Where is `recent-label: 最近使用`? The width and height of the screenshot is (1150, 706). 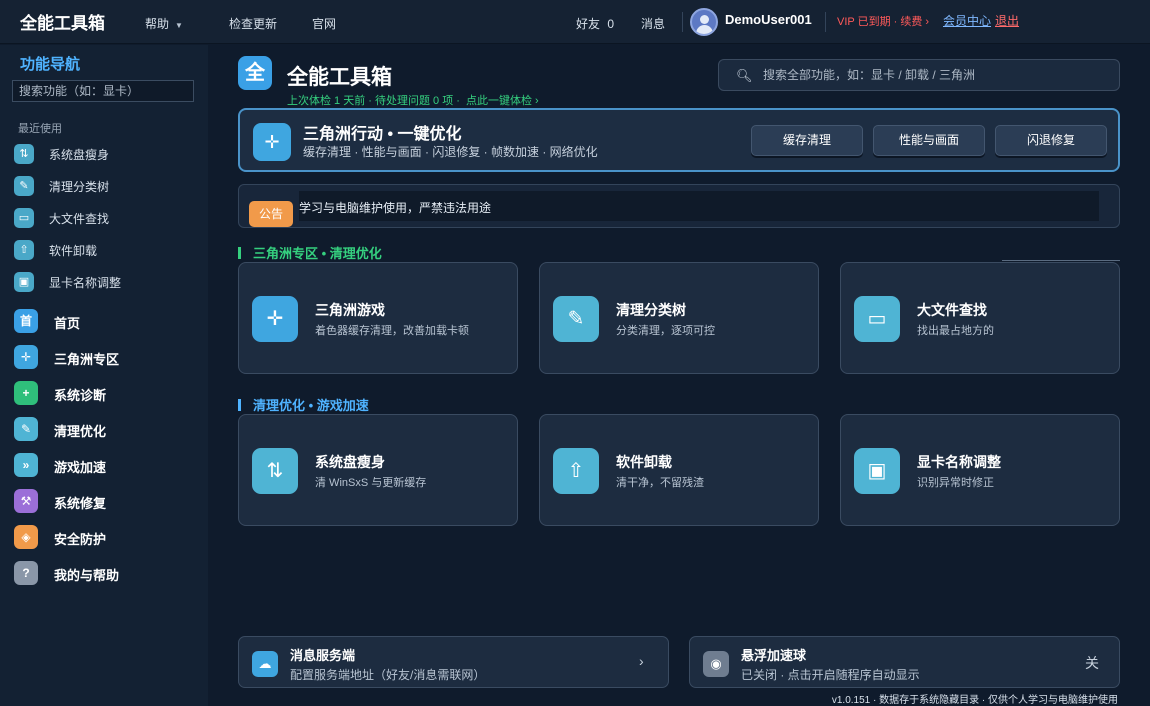 recent-label: 最近使用 is located at coordinates (40, 129).